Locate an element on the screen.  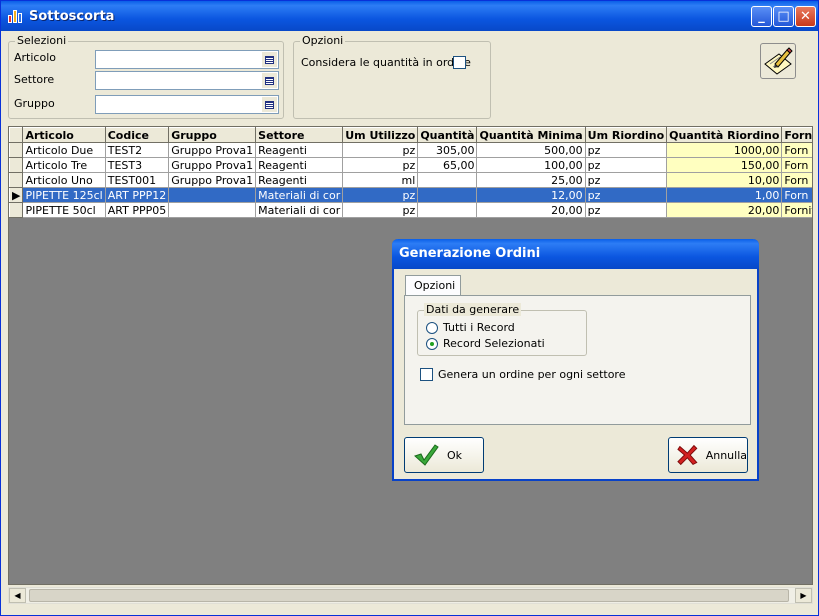
cell-articolo: Articolo Uno is located at coordinates (64, 180).